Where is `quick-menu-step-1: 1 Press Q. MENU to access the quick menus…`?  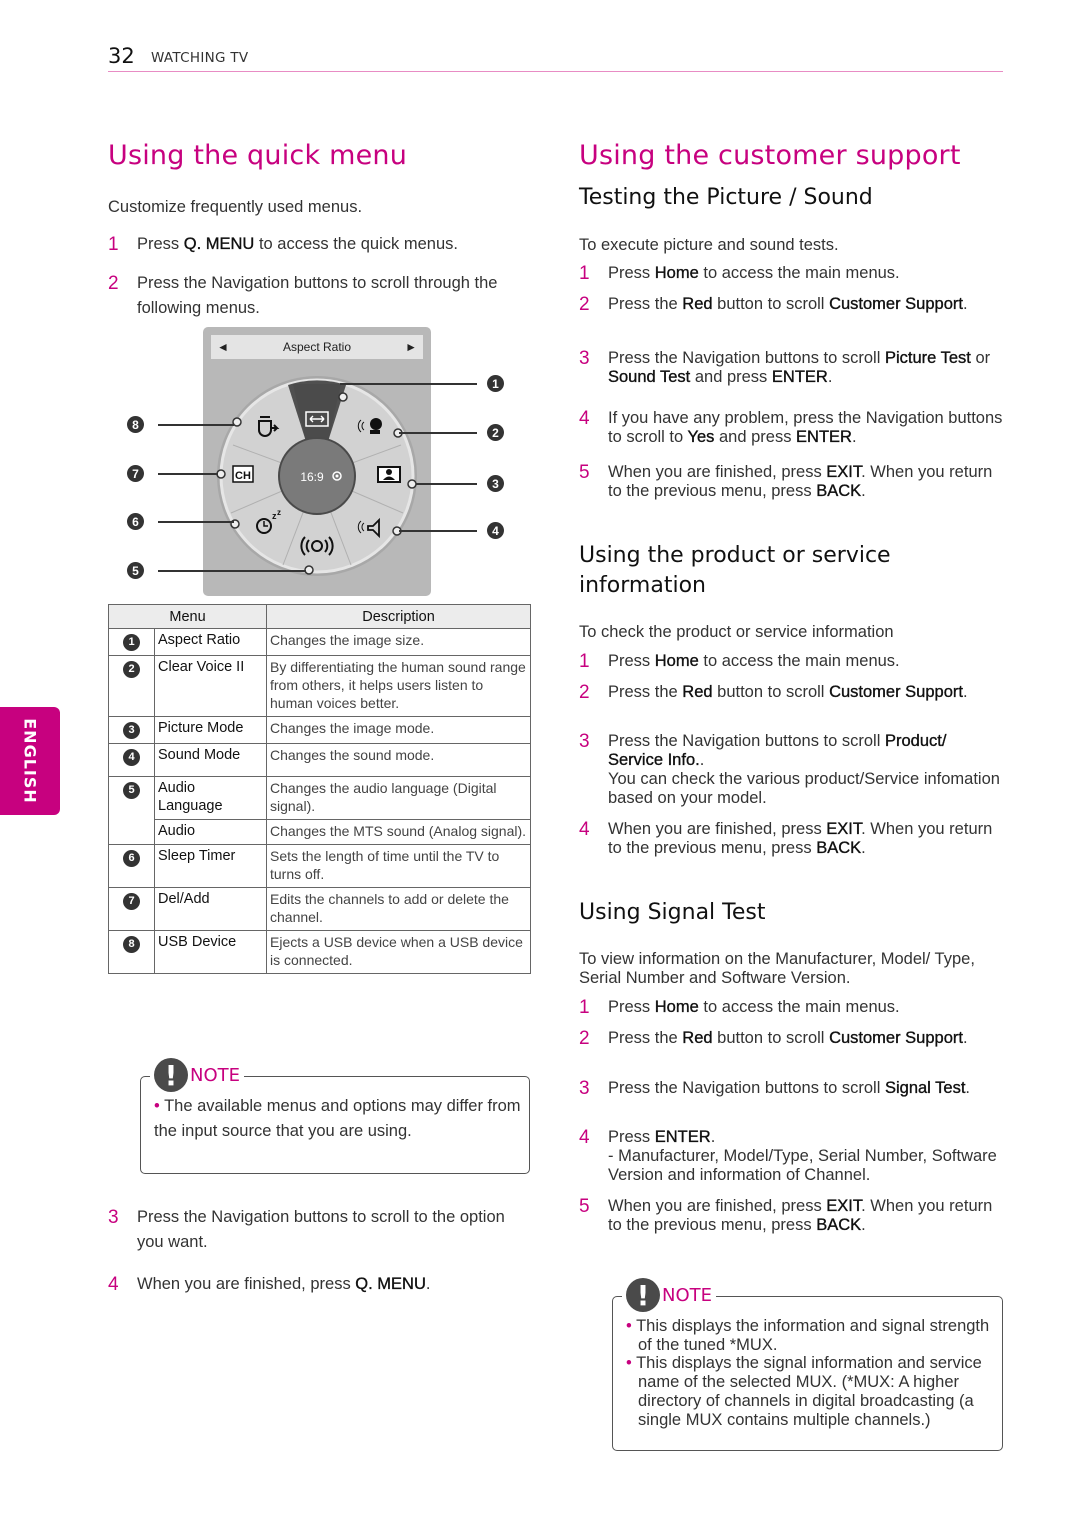 quick-menu-step-1: 1 Press Q. MENU to access the quick menus… is located at coordinates (283, 244).